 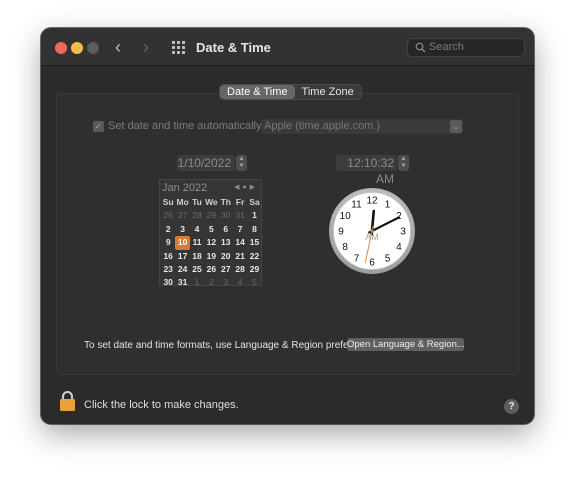 What do you see at coordinates (146, 47) in the screenshot?
I see `forward-chevron-icon: ›` at bounding box center [146, 47].